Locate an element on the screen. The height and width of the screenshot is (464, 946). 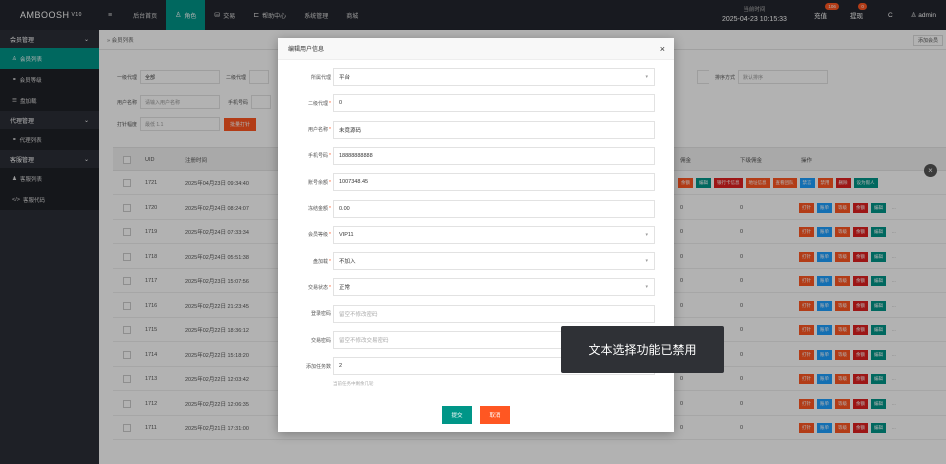
field-input: 0 is located at coordinates (494, 103).